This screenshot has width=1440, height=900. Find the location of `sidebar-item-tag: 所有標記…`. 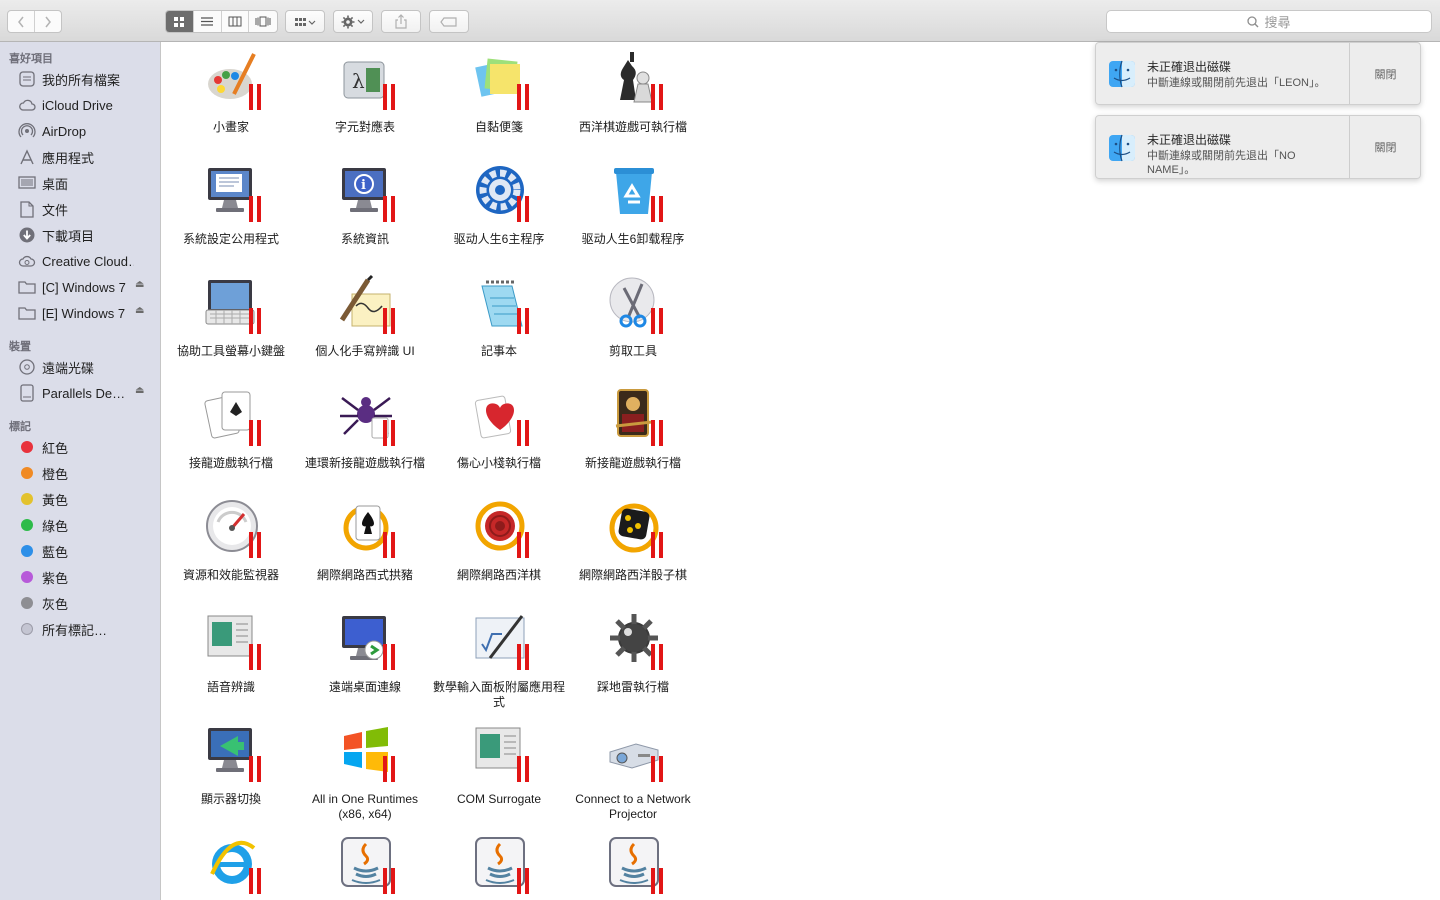

sidebar-item-tag: 所有標記… is located at coordinates (80, 629).